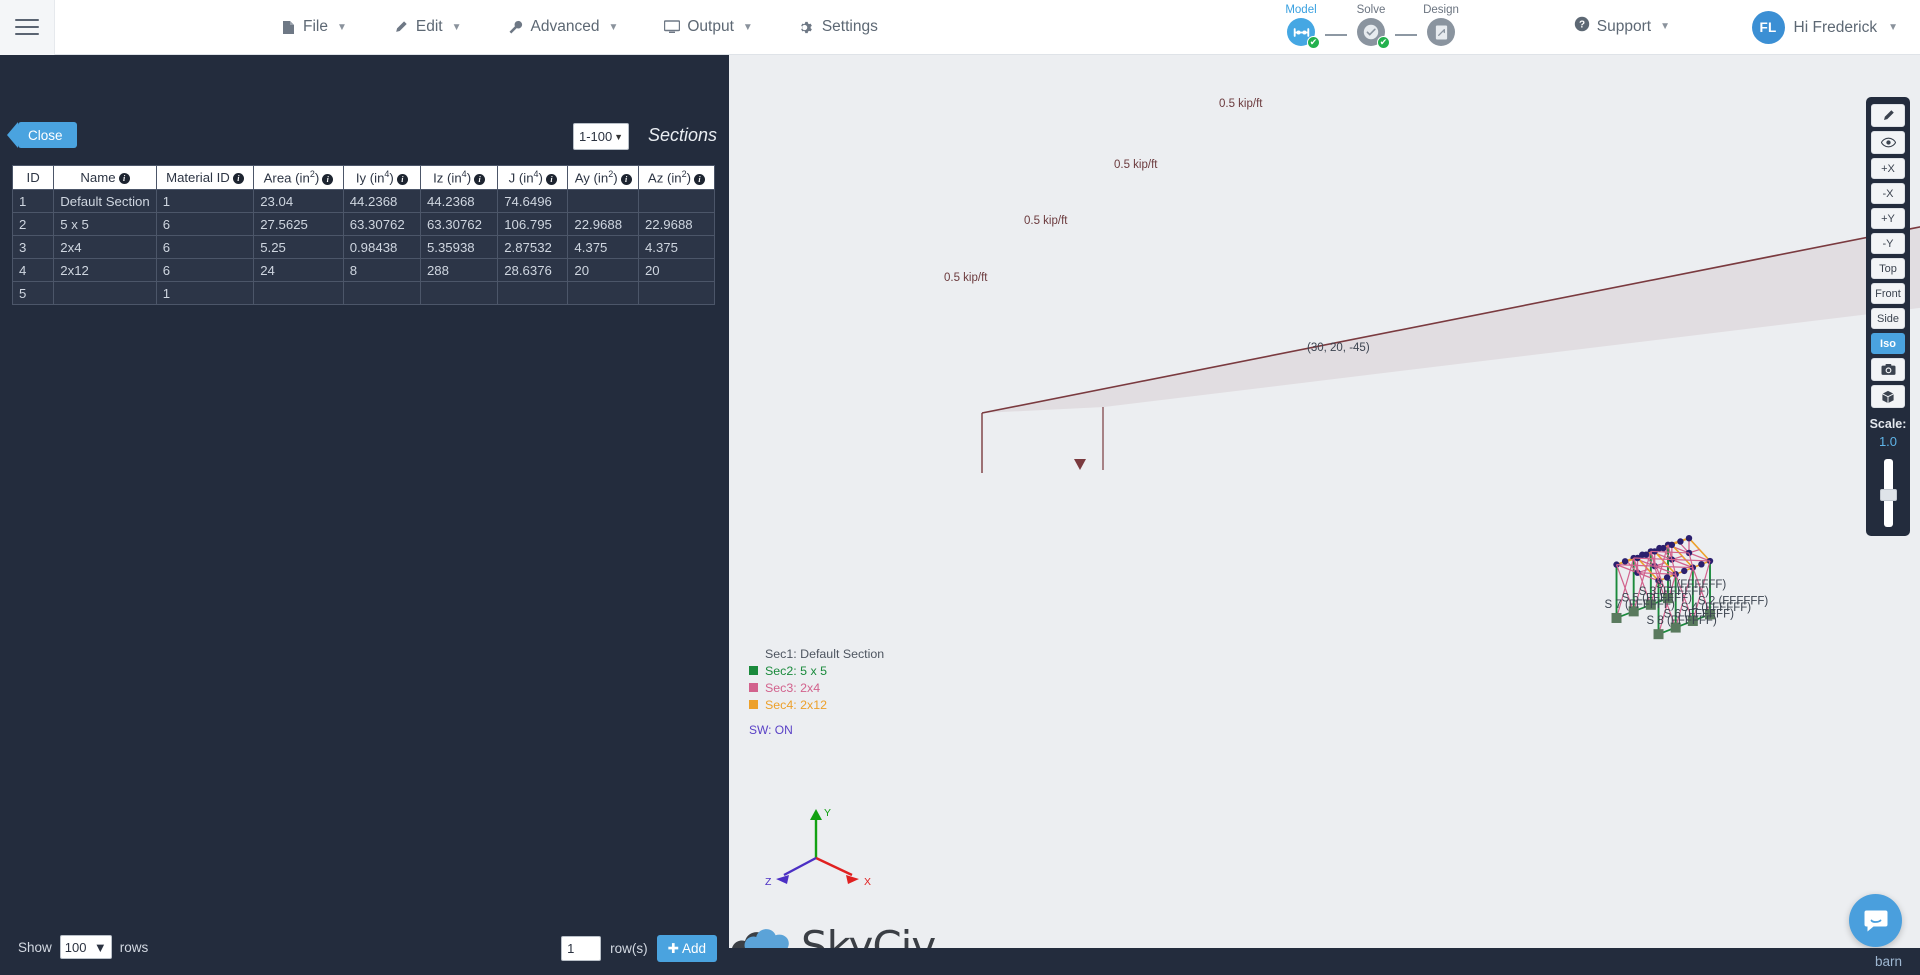 Image resolution: width=1920 pixels, height=975 pixels. What do you see at coordinates (1888, 492) in the screenshot?
I see `scale-slider` at bounding box center [1888, 492].